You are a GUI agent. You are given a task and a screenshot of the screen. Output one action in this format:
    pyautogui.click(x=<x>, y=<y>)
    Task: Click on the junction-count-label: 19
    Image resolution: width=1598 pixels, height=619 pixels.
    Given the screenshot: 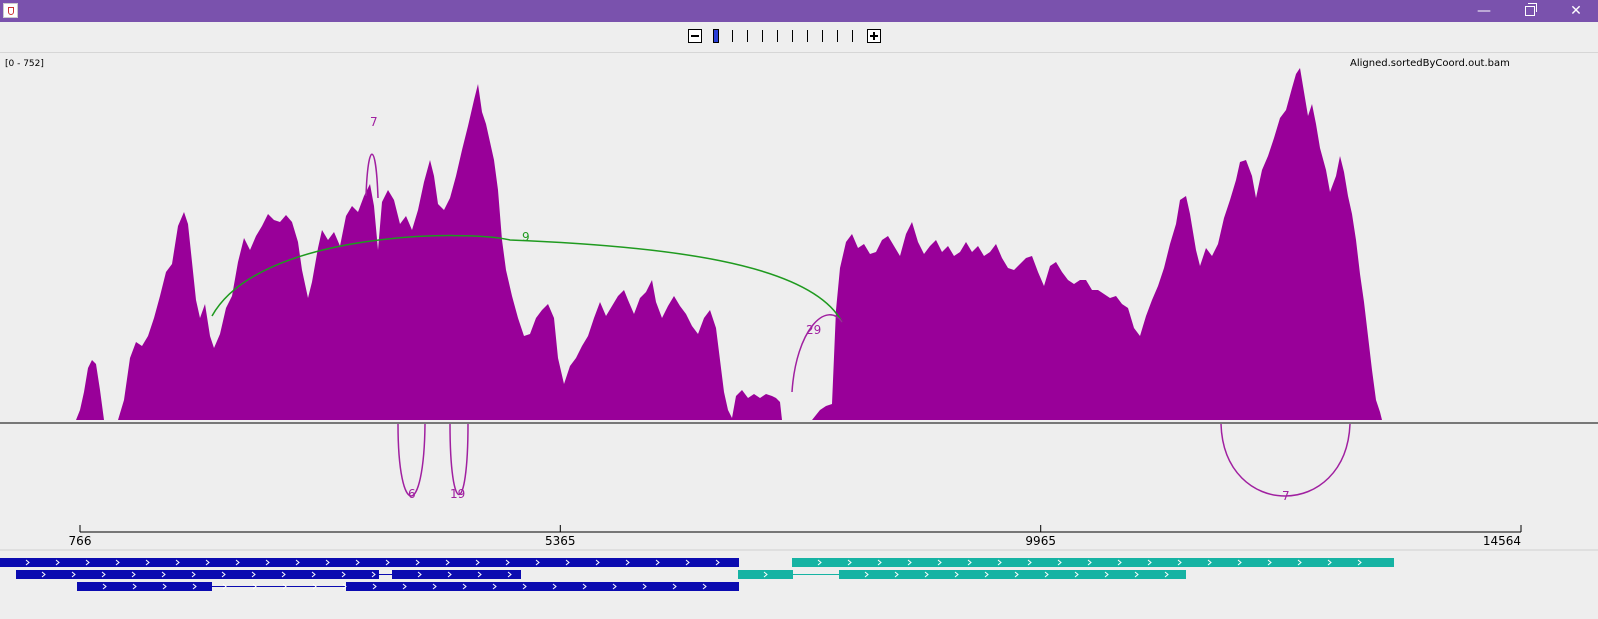 What is the action you would take?
    pyautogui.click(x=457, y=494)
    